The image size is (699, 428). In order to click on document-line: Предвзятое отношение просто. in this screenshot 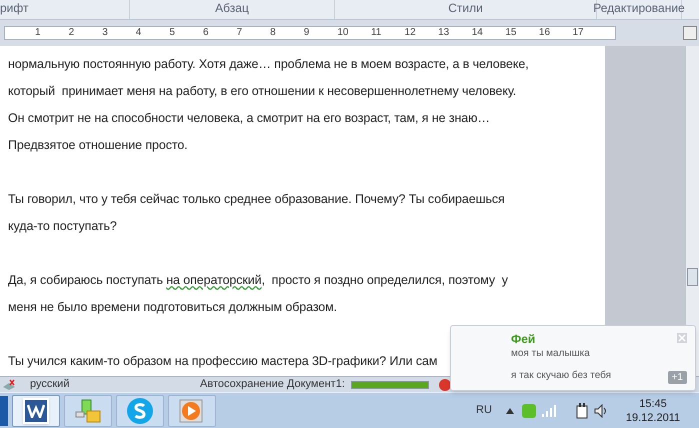, I will do `click(98, 145)`.